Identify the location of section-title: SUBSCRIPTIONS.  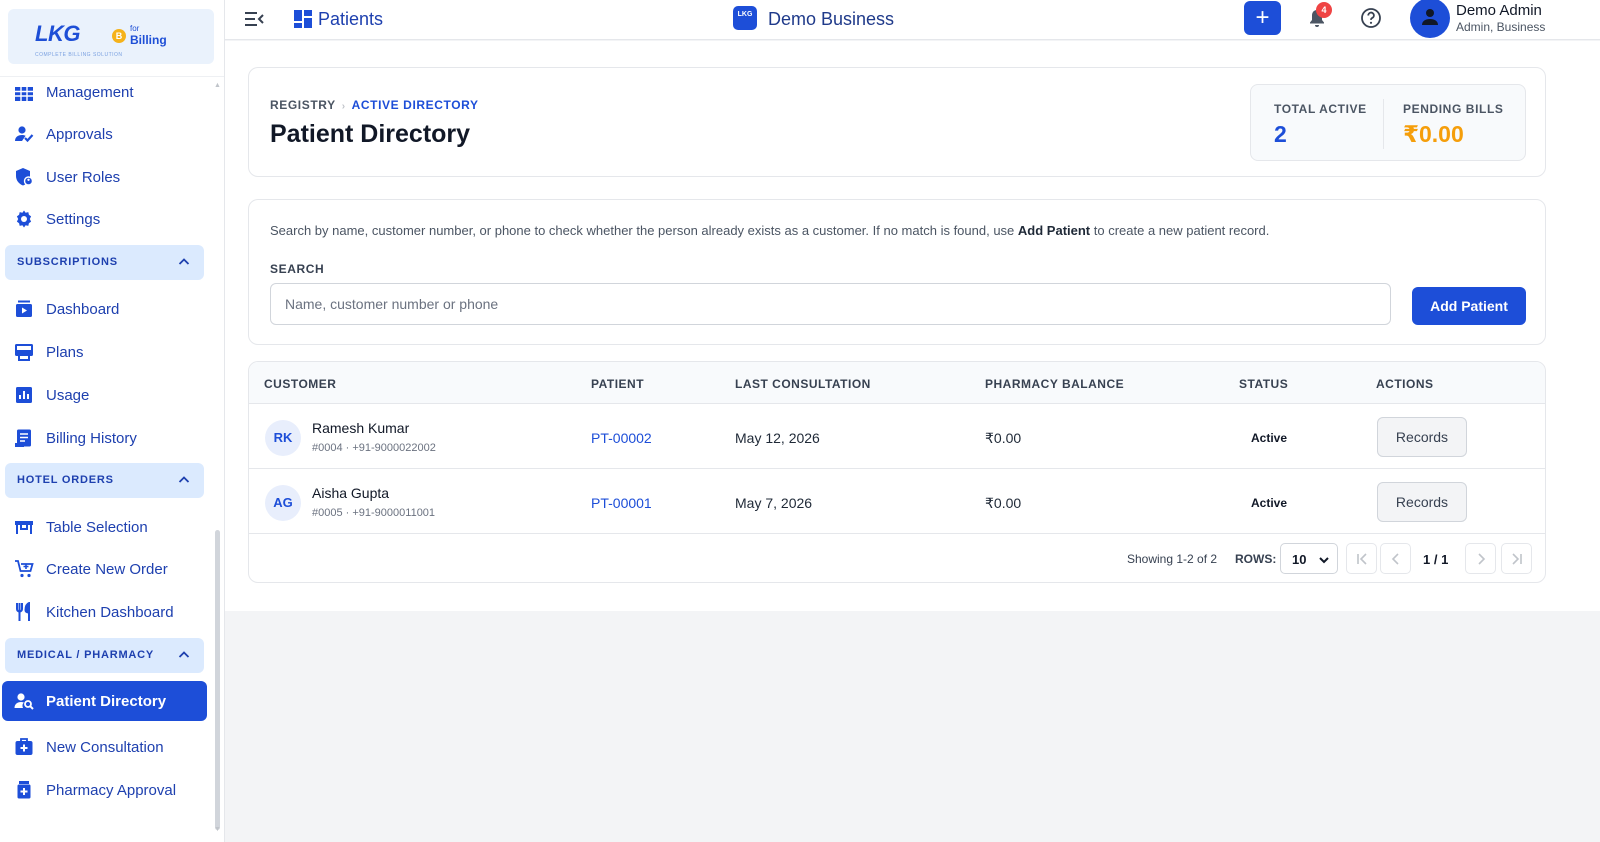
(67, 262).